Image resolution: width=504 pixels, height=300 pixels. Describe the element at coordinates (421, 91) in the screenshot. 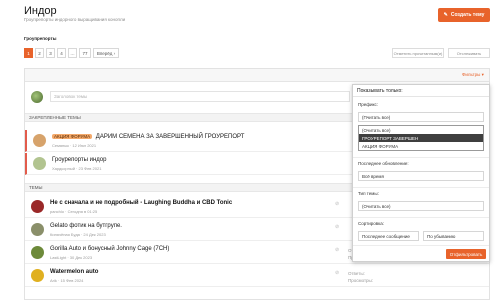

I see `filter-popup-title: Показывать только:` at that location.